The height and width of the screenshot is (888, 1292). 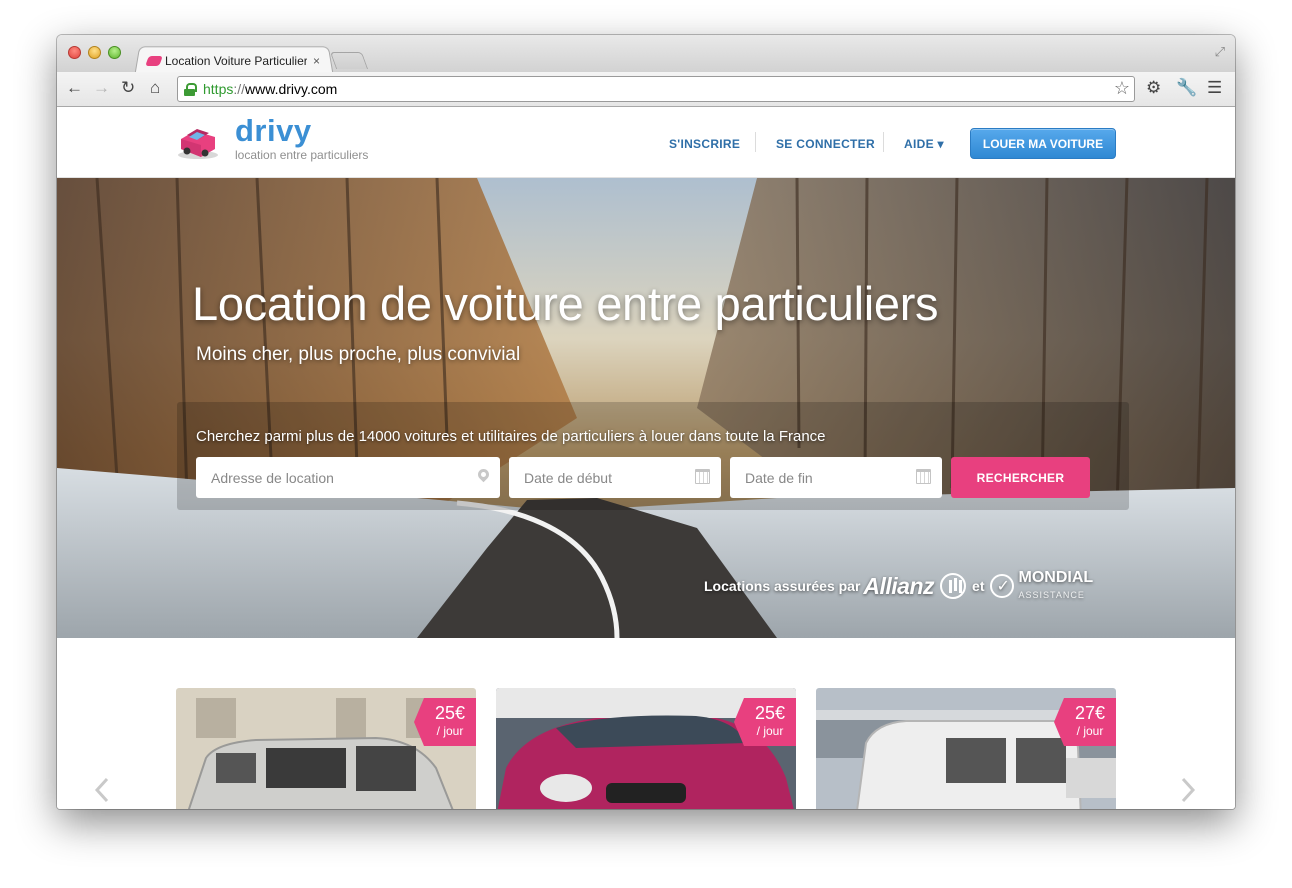 I want to click on nav-login-label: SE CONNECTER, so click(x=825, y=144).